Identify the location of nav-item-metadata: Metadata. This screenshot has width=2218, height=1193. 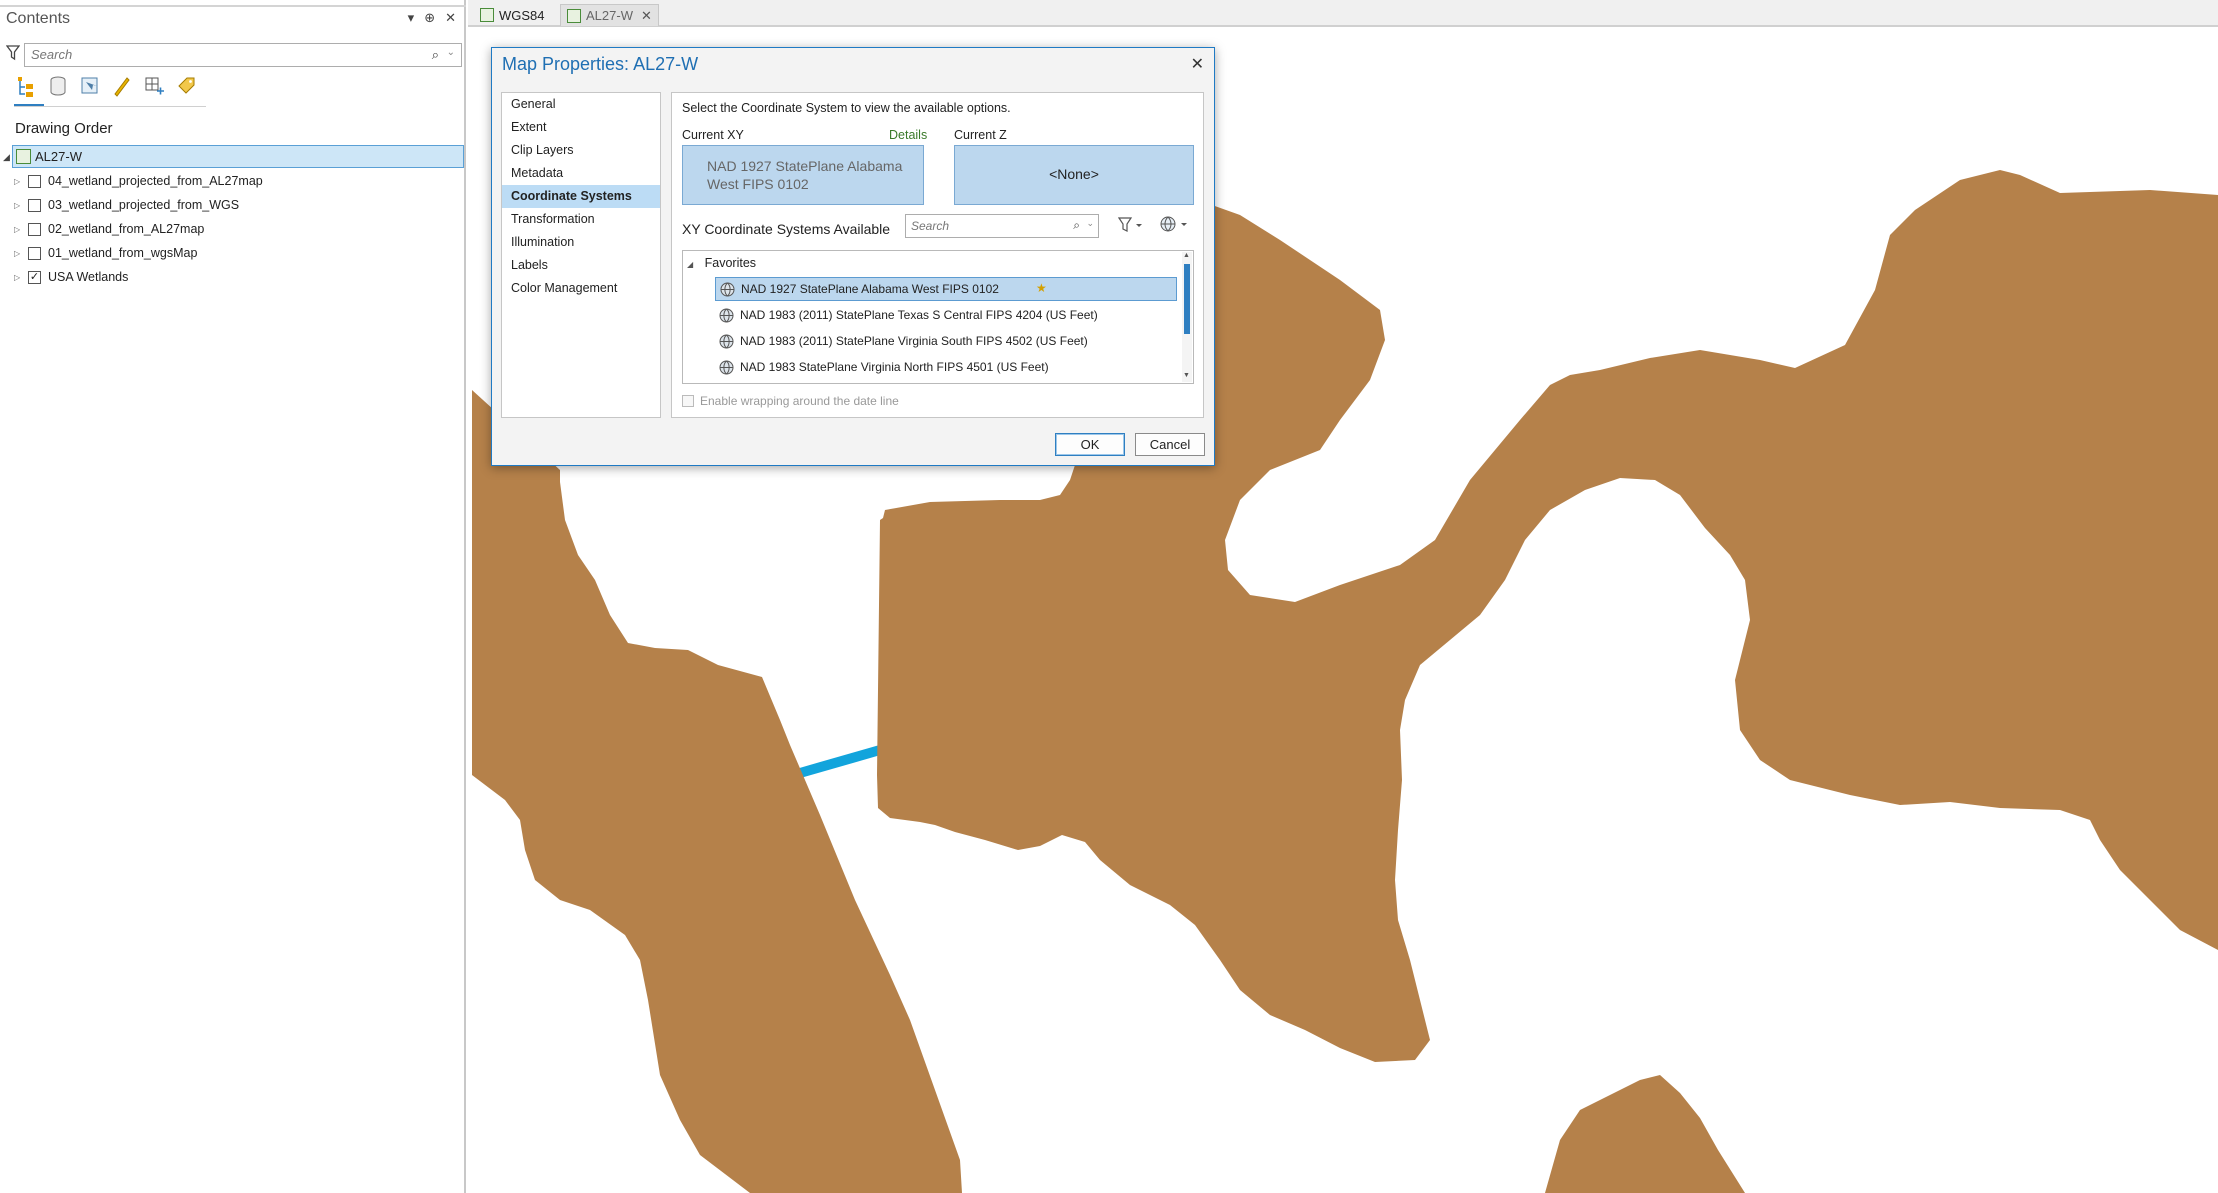
(581, 173).